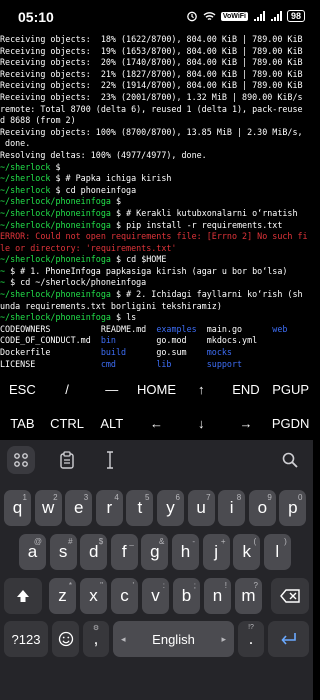 Image resolution: width=320 pixels, height=700 pixels. Describe the element at coordinates (248, 596) in the screenshot. I see `key-m: ? m` at that location.